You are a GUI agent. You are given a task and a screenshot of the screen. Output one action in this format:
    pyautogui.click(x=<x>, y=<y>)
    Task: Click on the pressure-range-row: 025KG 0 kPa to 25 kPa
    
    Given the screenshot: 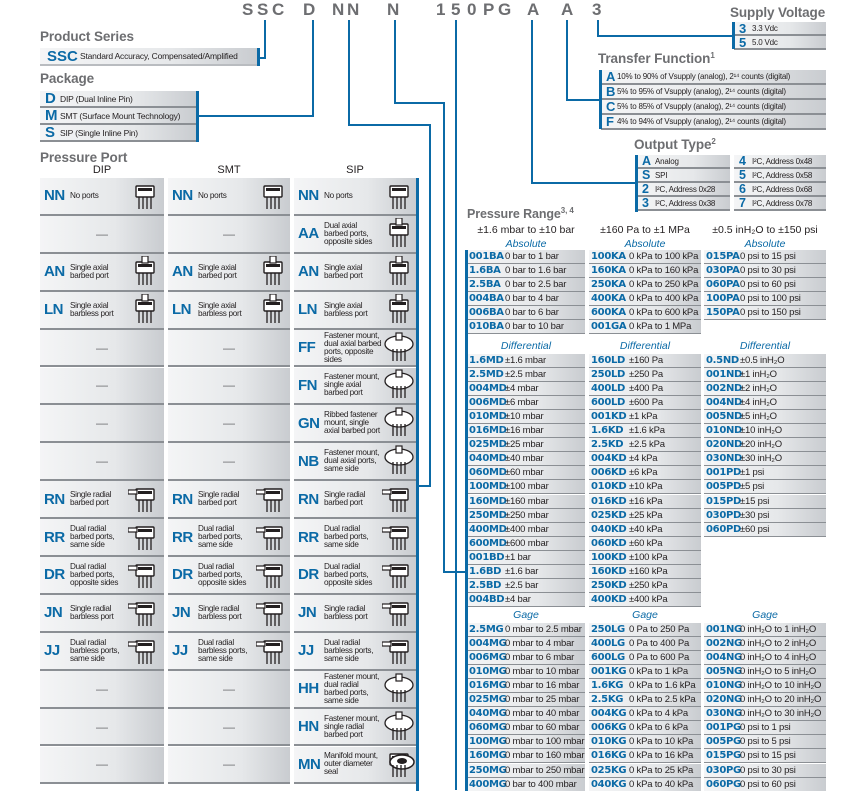 What is the action you would take?
    pyautogui.click(x=645, y=770)
    